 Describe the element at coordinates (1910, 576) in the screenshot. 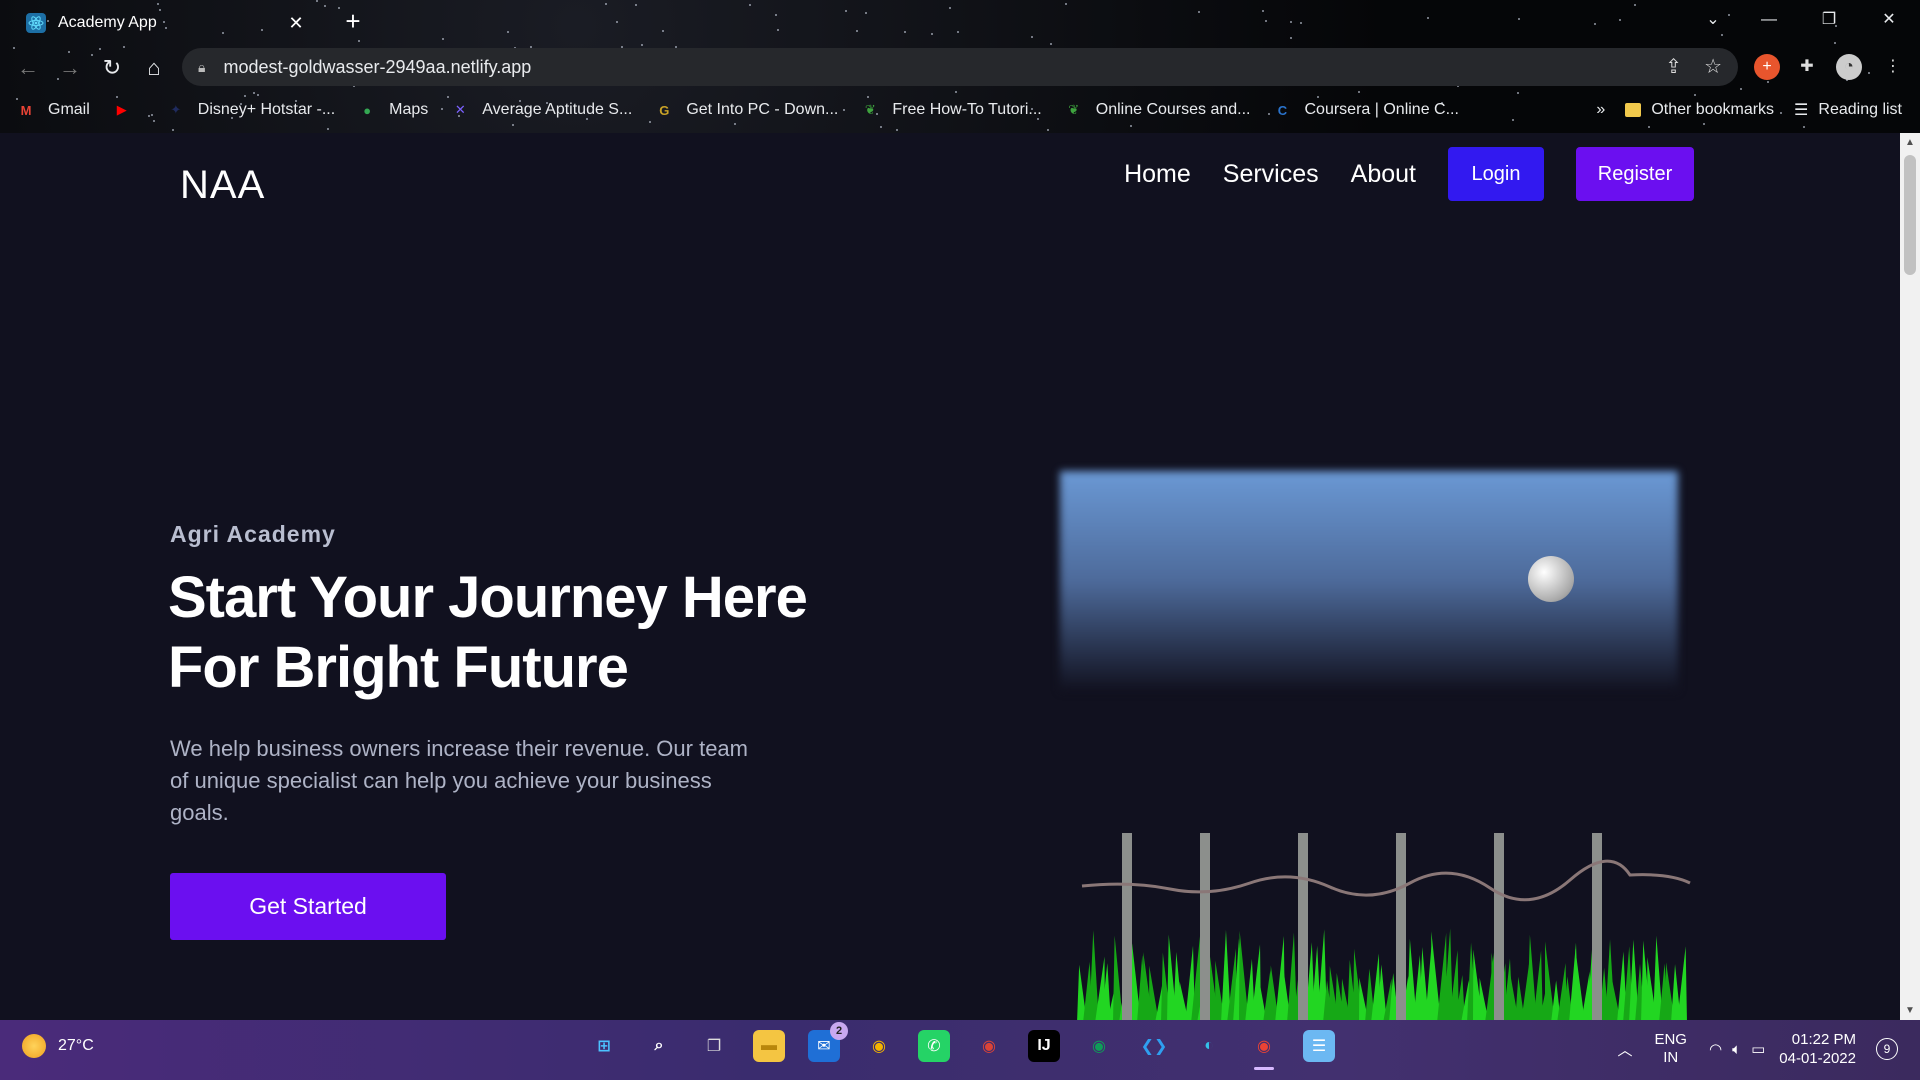

I see `page-scrollbar: ▲ ▼` at that location.